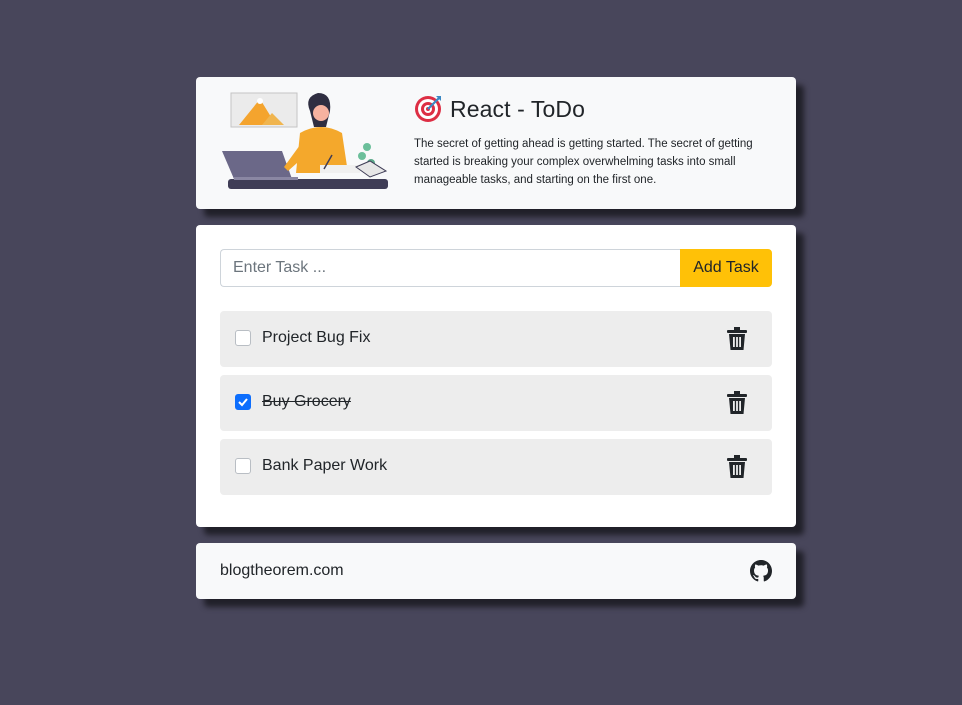 The image size is (962, 705). Describe the element at coordinates (428, 109) in the screenshot. I see `direct-hit-target-icon` at that location.